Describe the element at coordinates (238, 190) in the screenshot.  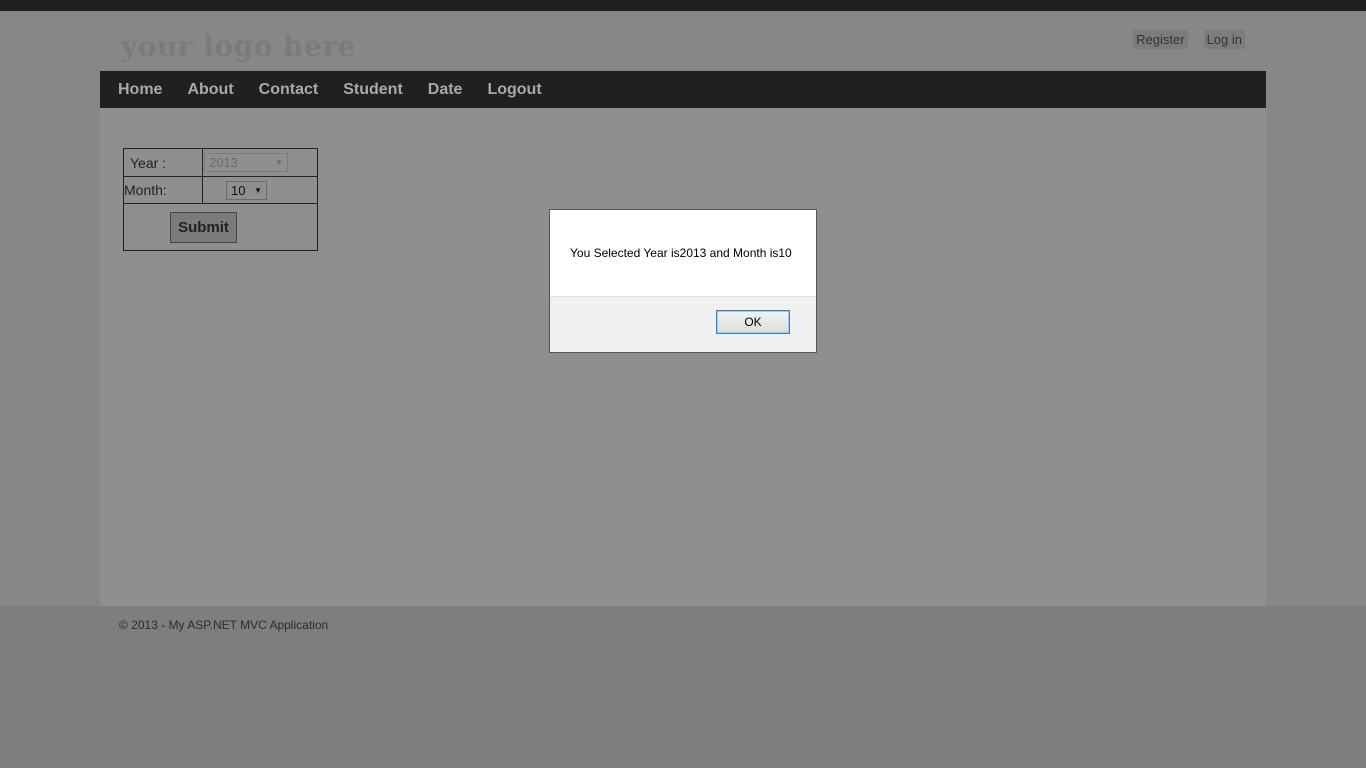
I see `month-select-value: 10` at that location.